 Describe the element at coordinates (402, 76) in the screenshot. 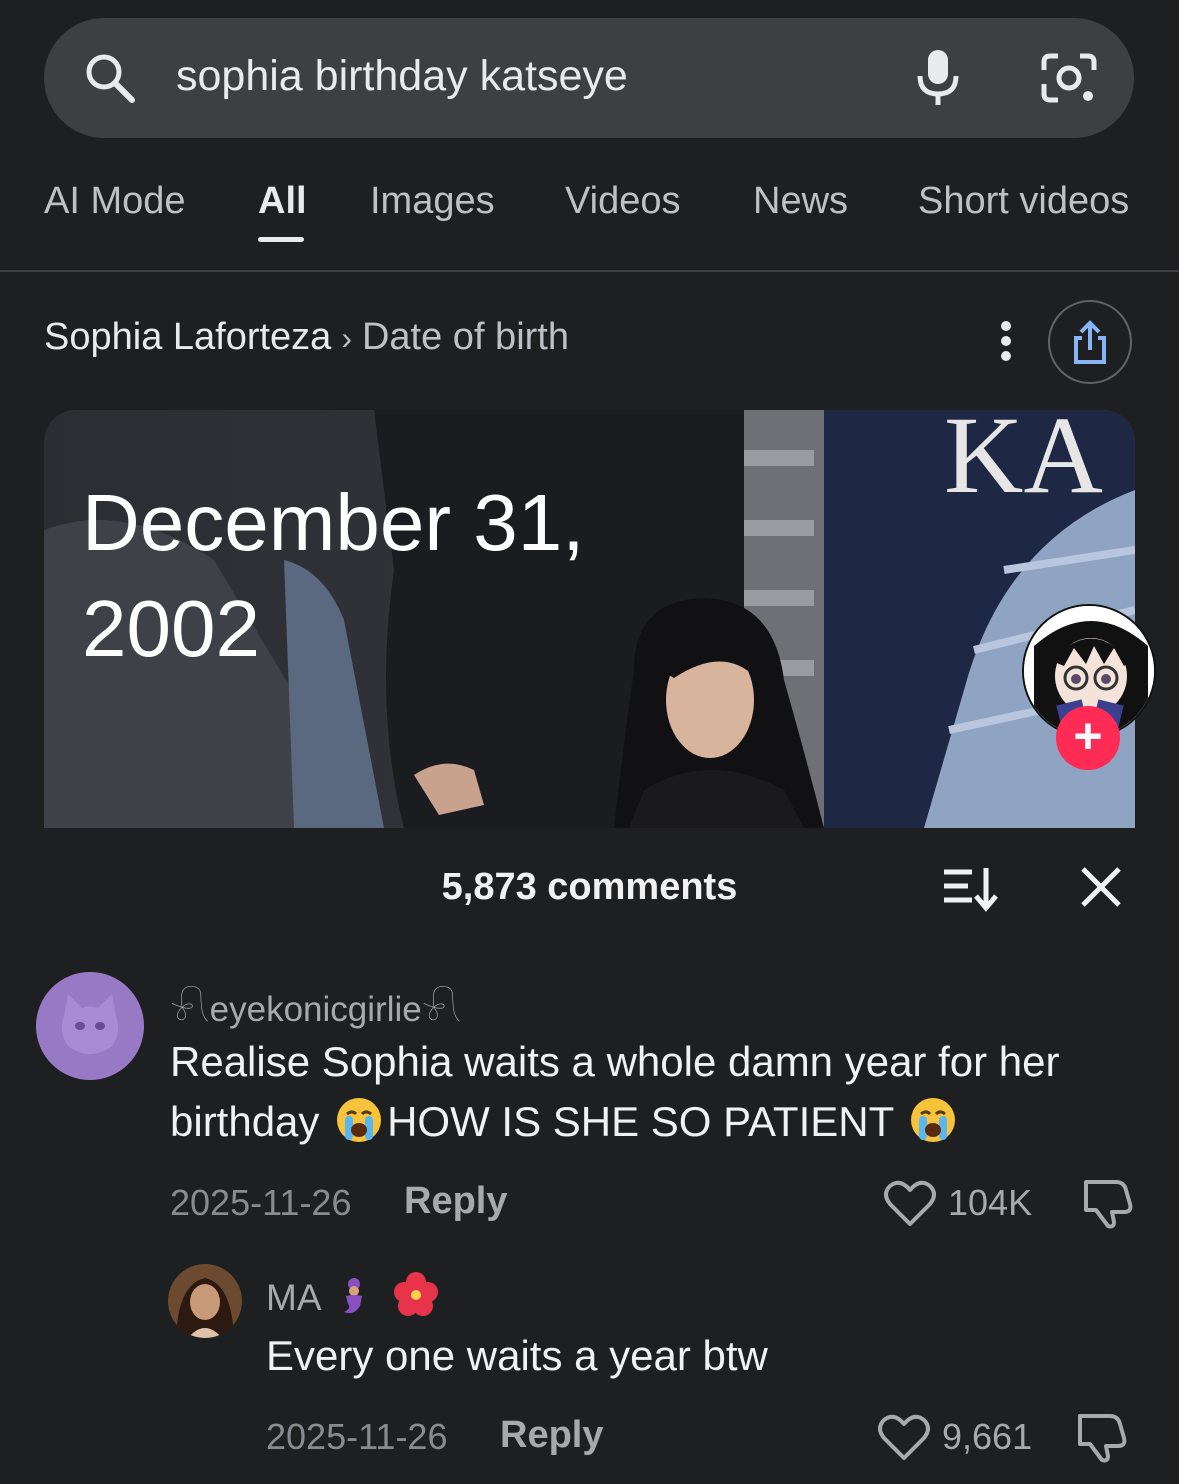

I see `search-input: sophia birthday katseye` at that location.